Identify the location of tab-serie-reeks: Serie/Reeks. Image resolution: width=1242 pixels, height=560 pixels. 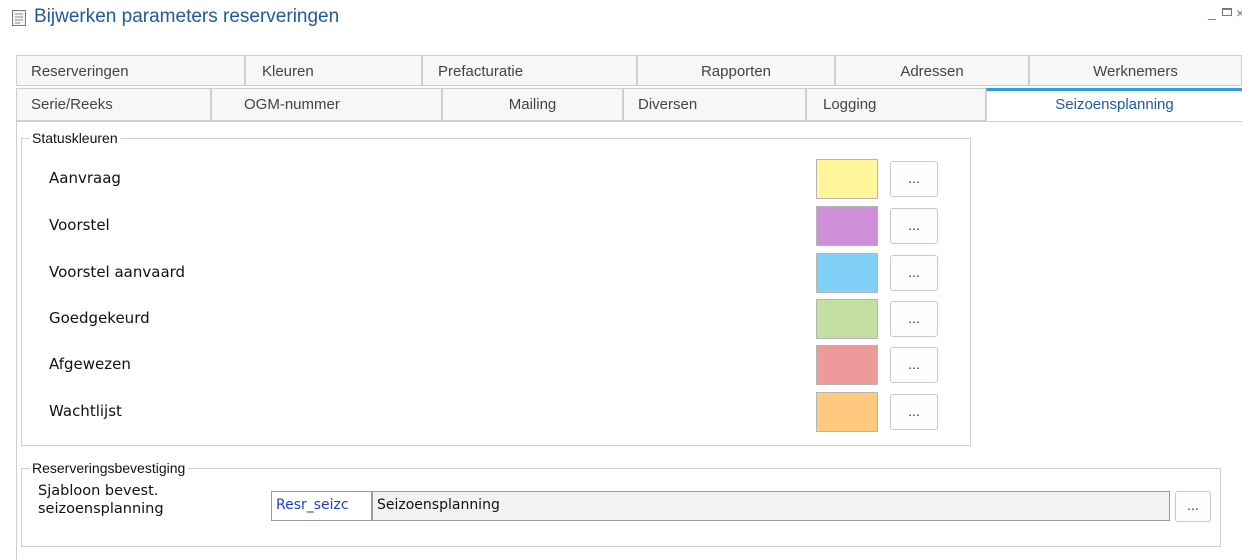
(113, 104).